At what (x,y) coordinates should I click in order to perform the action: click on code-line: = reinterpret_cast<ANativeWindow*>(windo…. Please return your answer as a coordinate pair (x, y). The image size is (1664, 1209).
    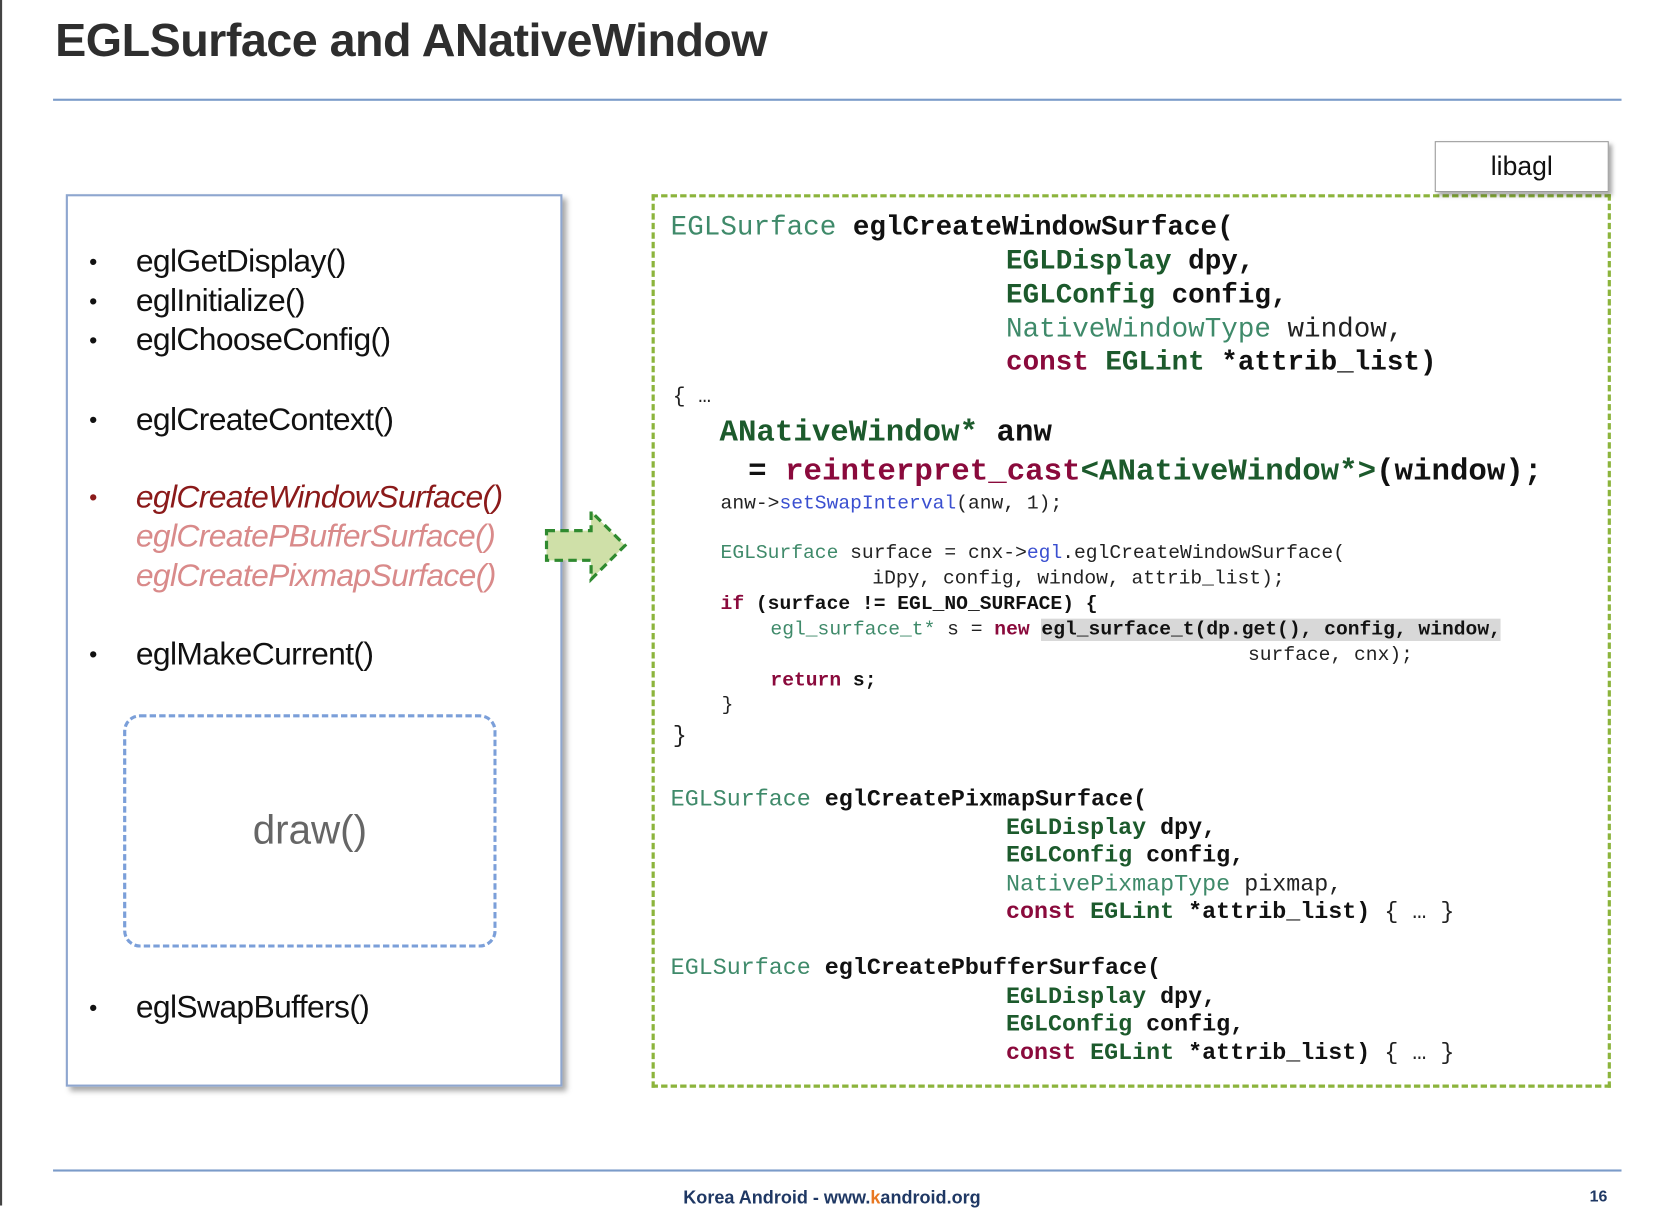
    Looking at the image, I should click on (1145, 471).